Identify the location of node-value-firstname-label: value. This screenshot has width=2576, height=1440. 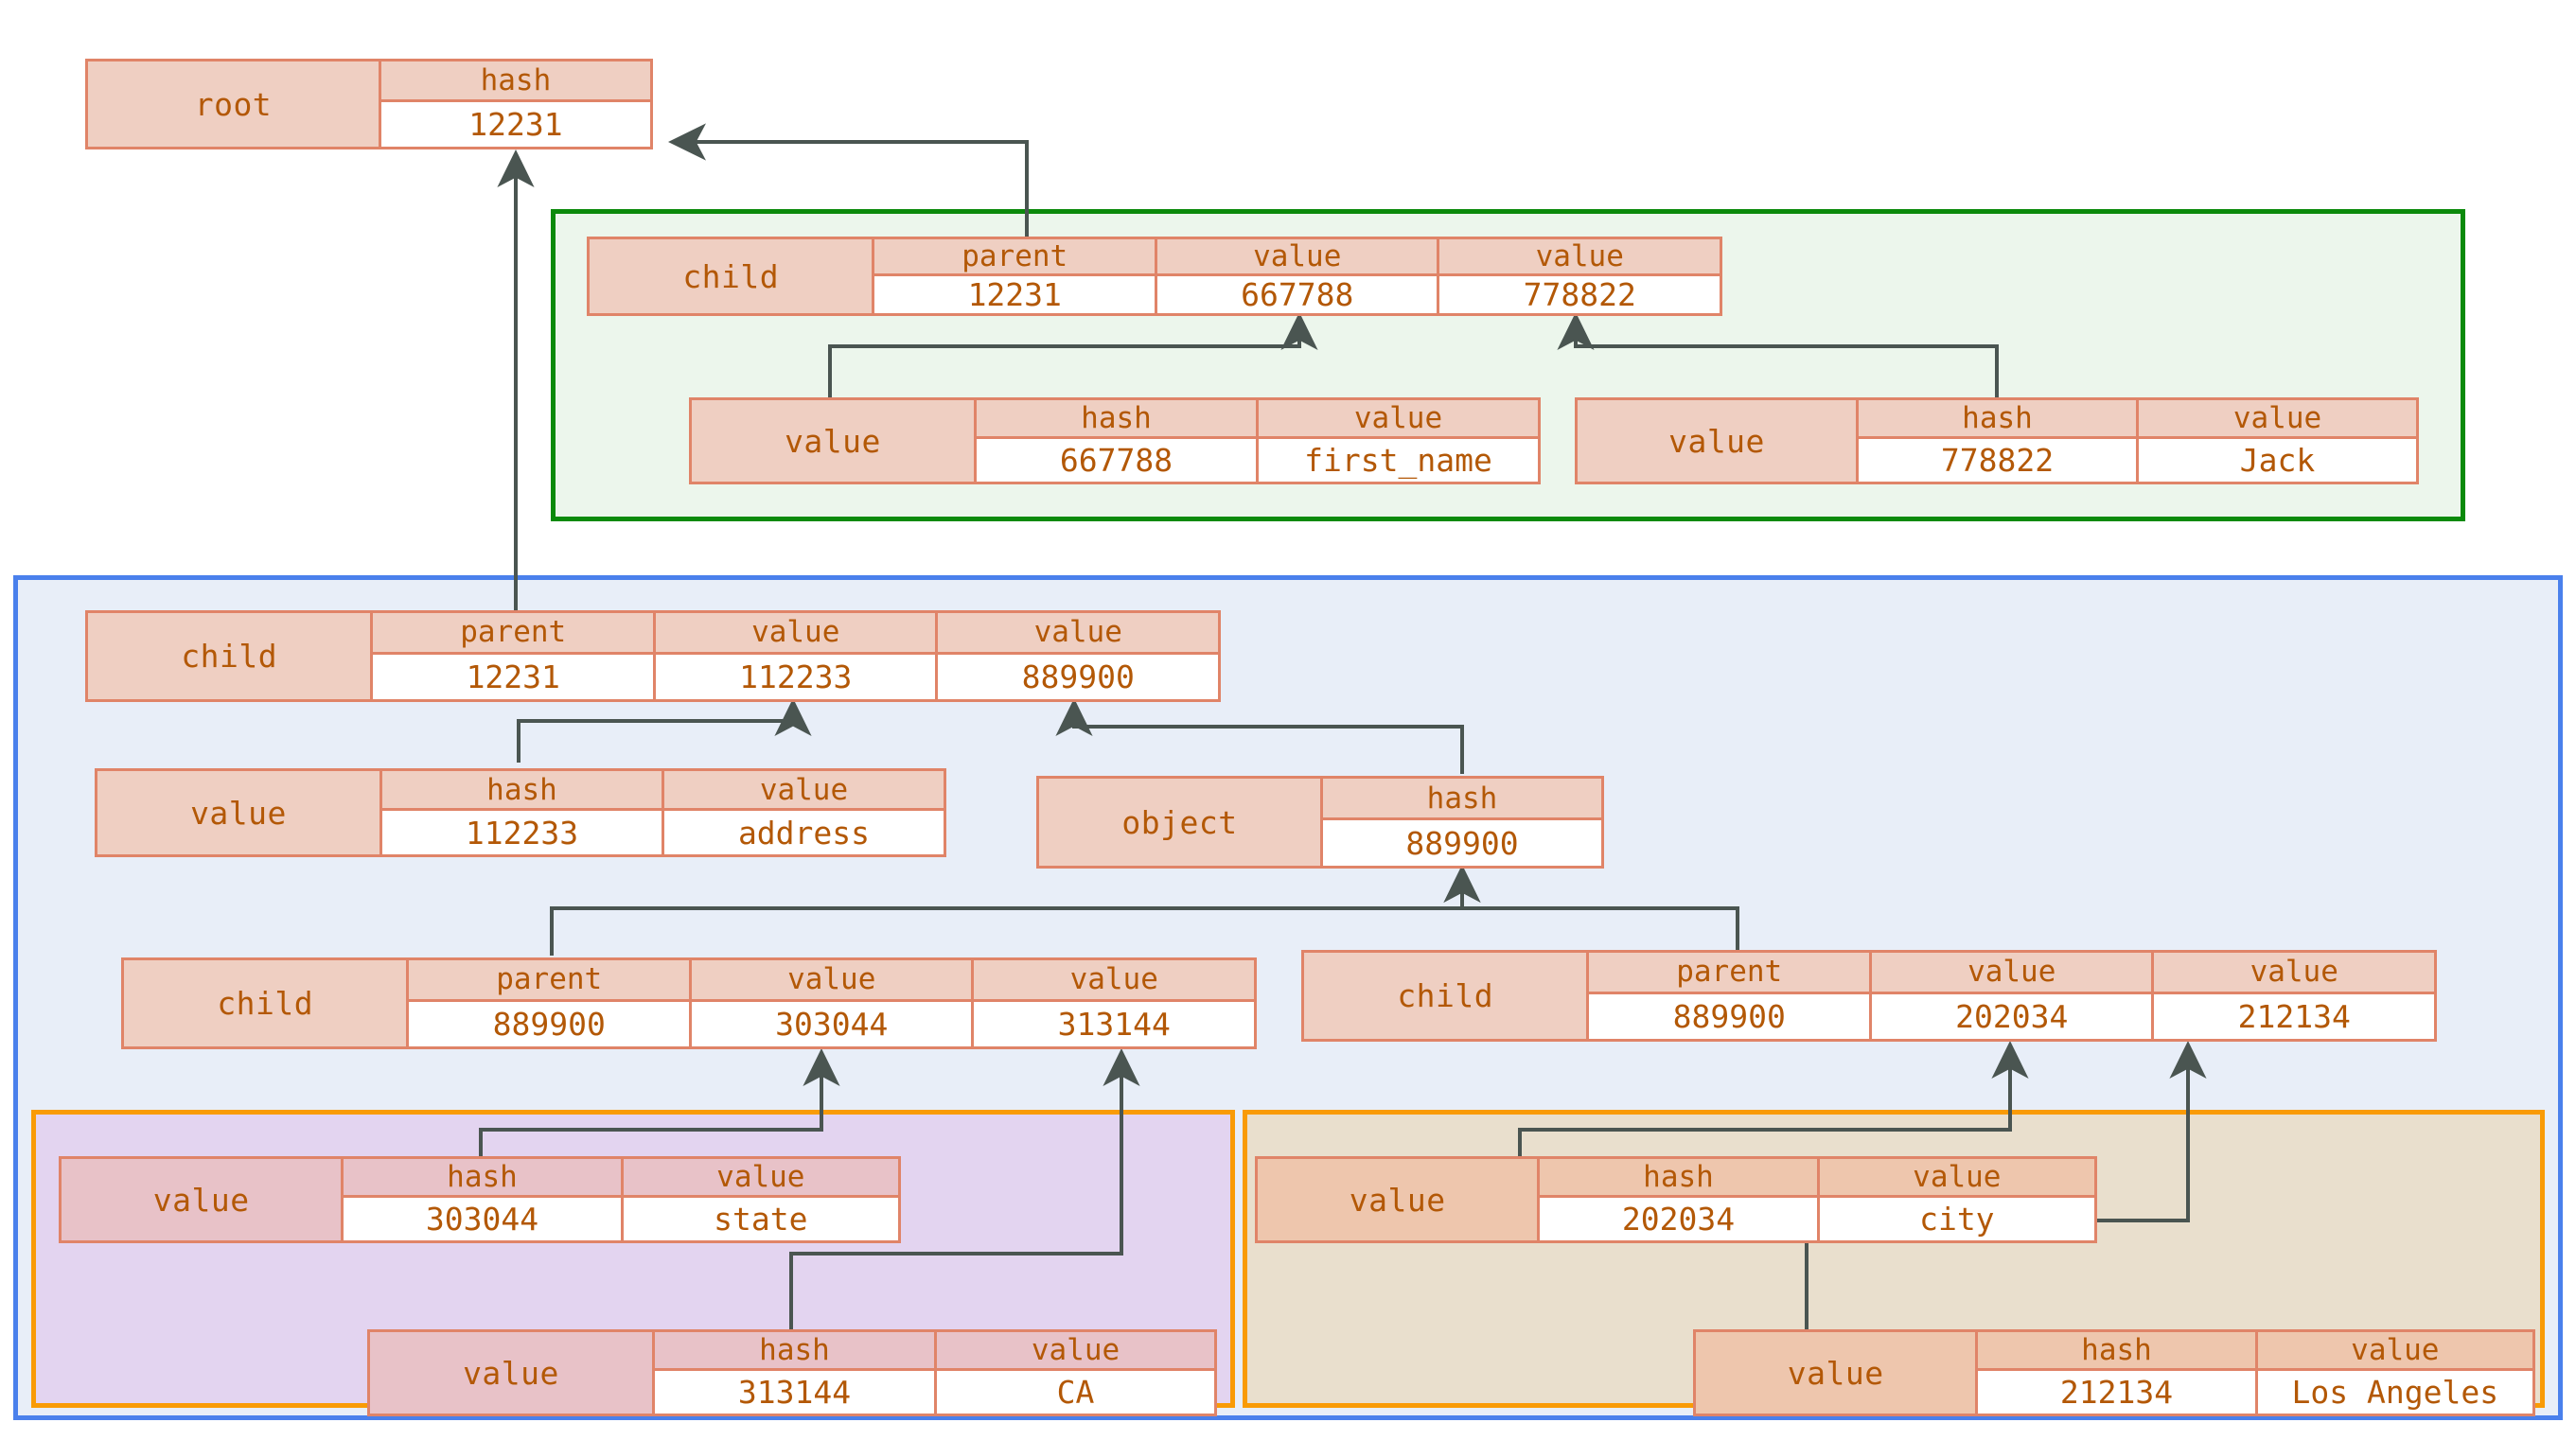
(833, 441).